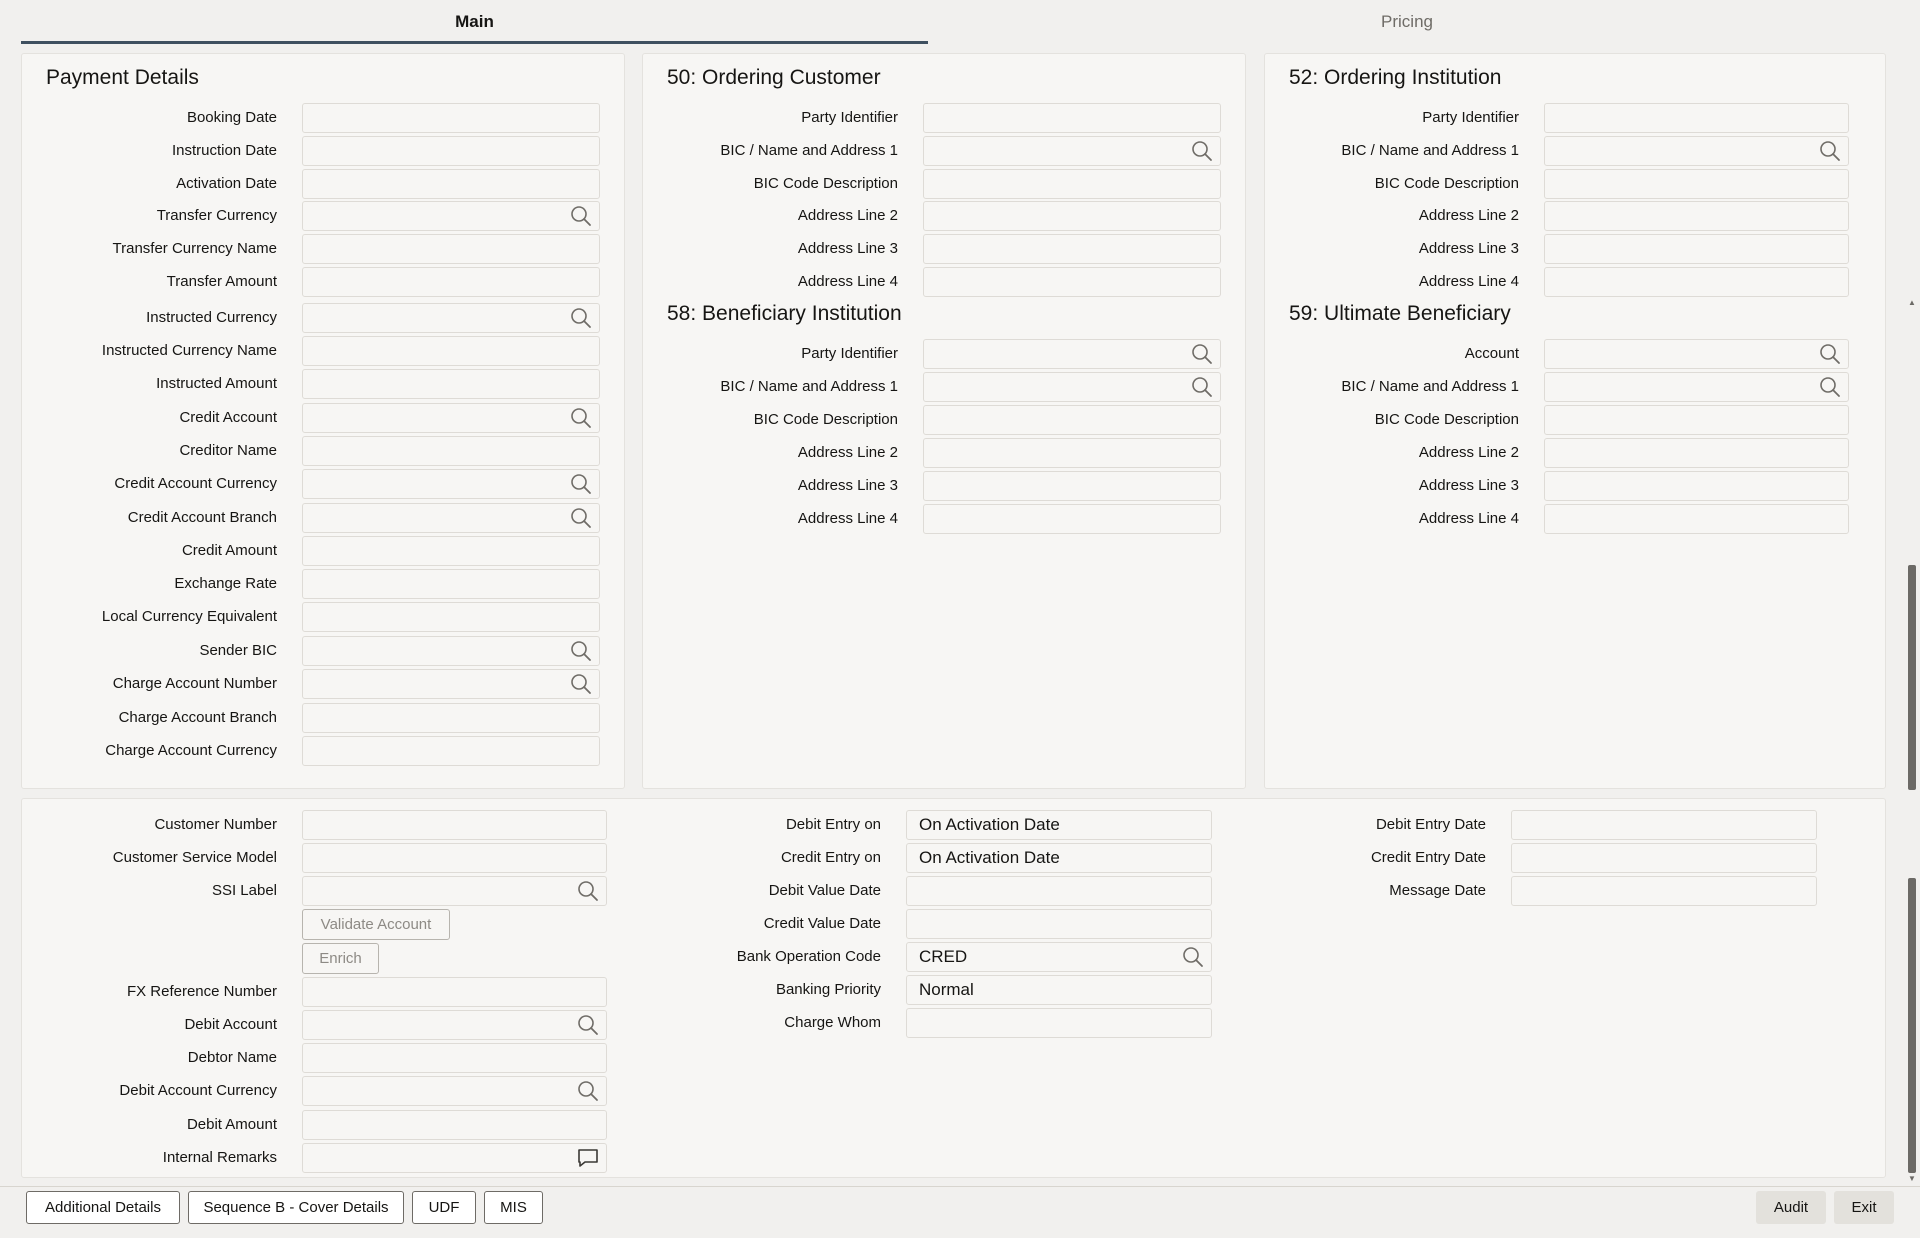 The height and width of the screenshot is (1238, 1920). I want to click on tab-main: Main, so click(474, 22).